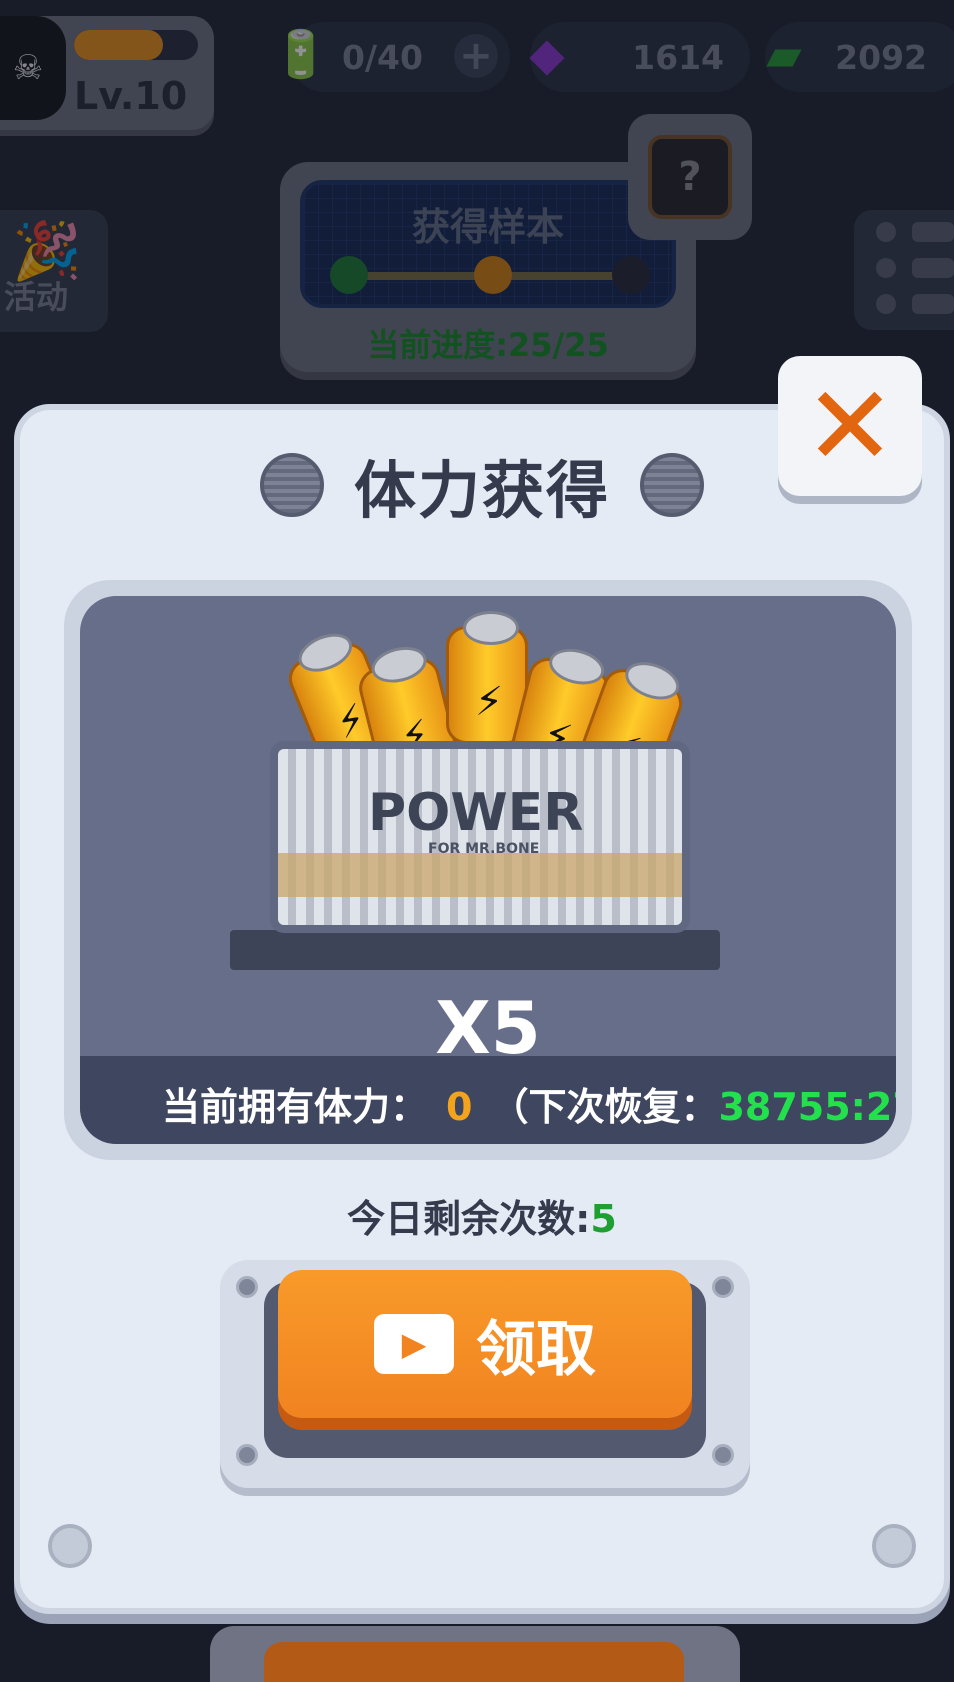 Image resolution: width=954 pixels, height=1682 pixels. I want to click on crate-subtitle: FOR MR.BONE, so click(484, 849).